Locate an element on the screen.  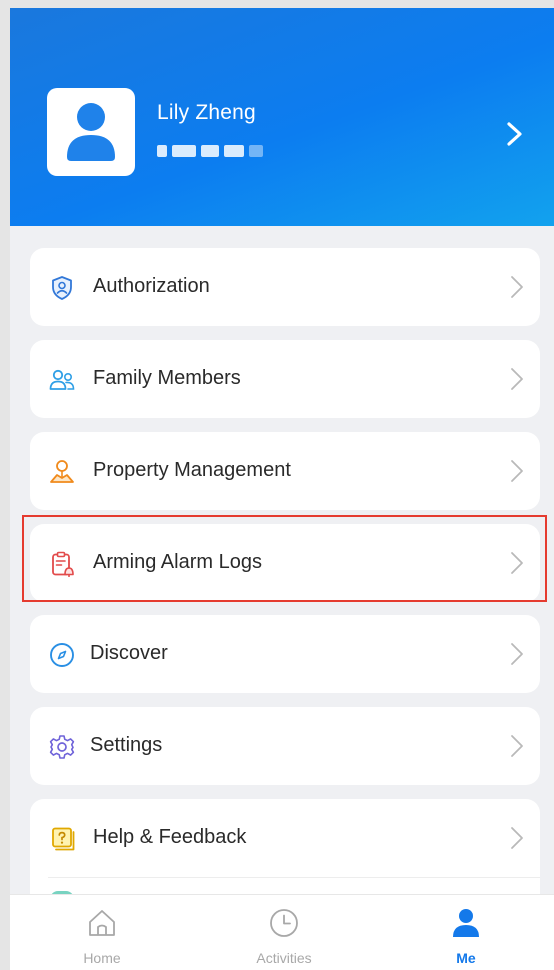
help-icon is located at coordinates (63, 839).